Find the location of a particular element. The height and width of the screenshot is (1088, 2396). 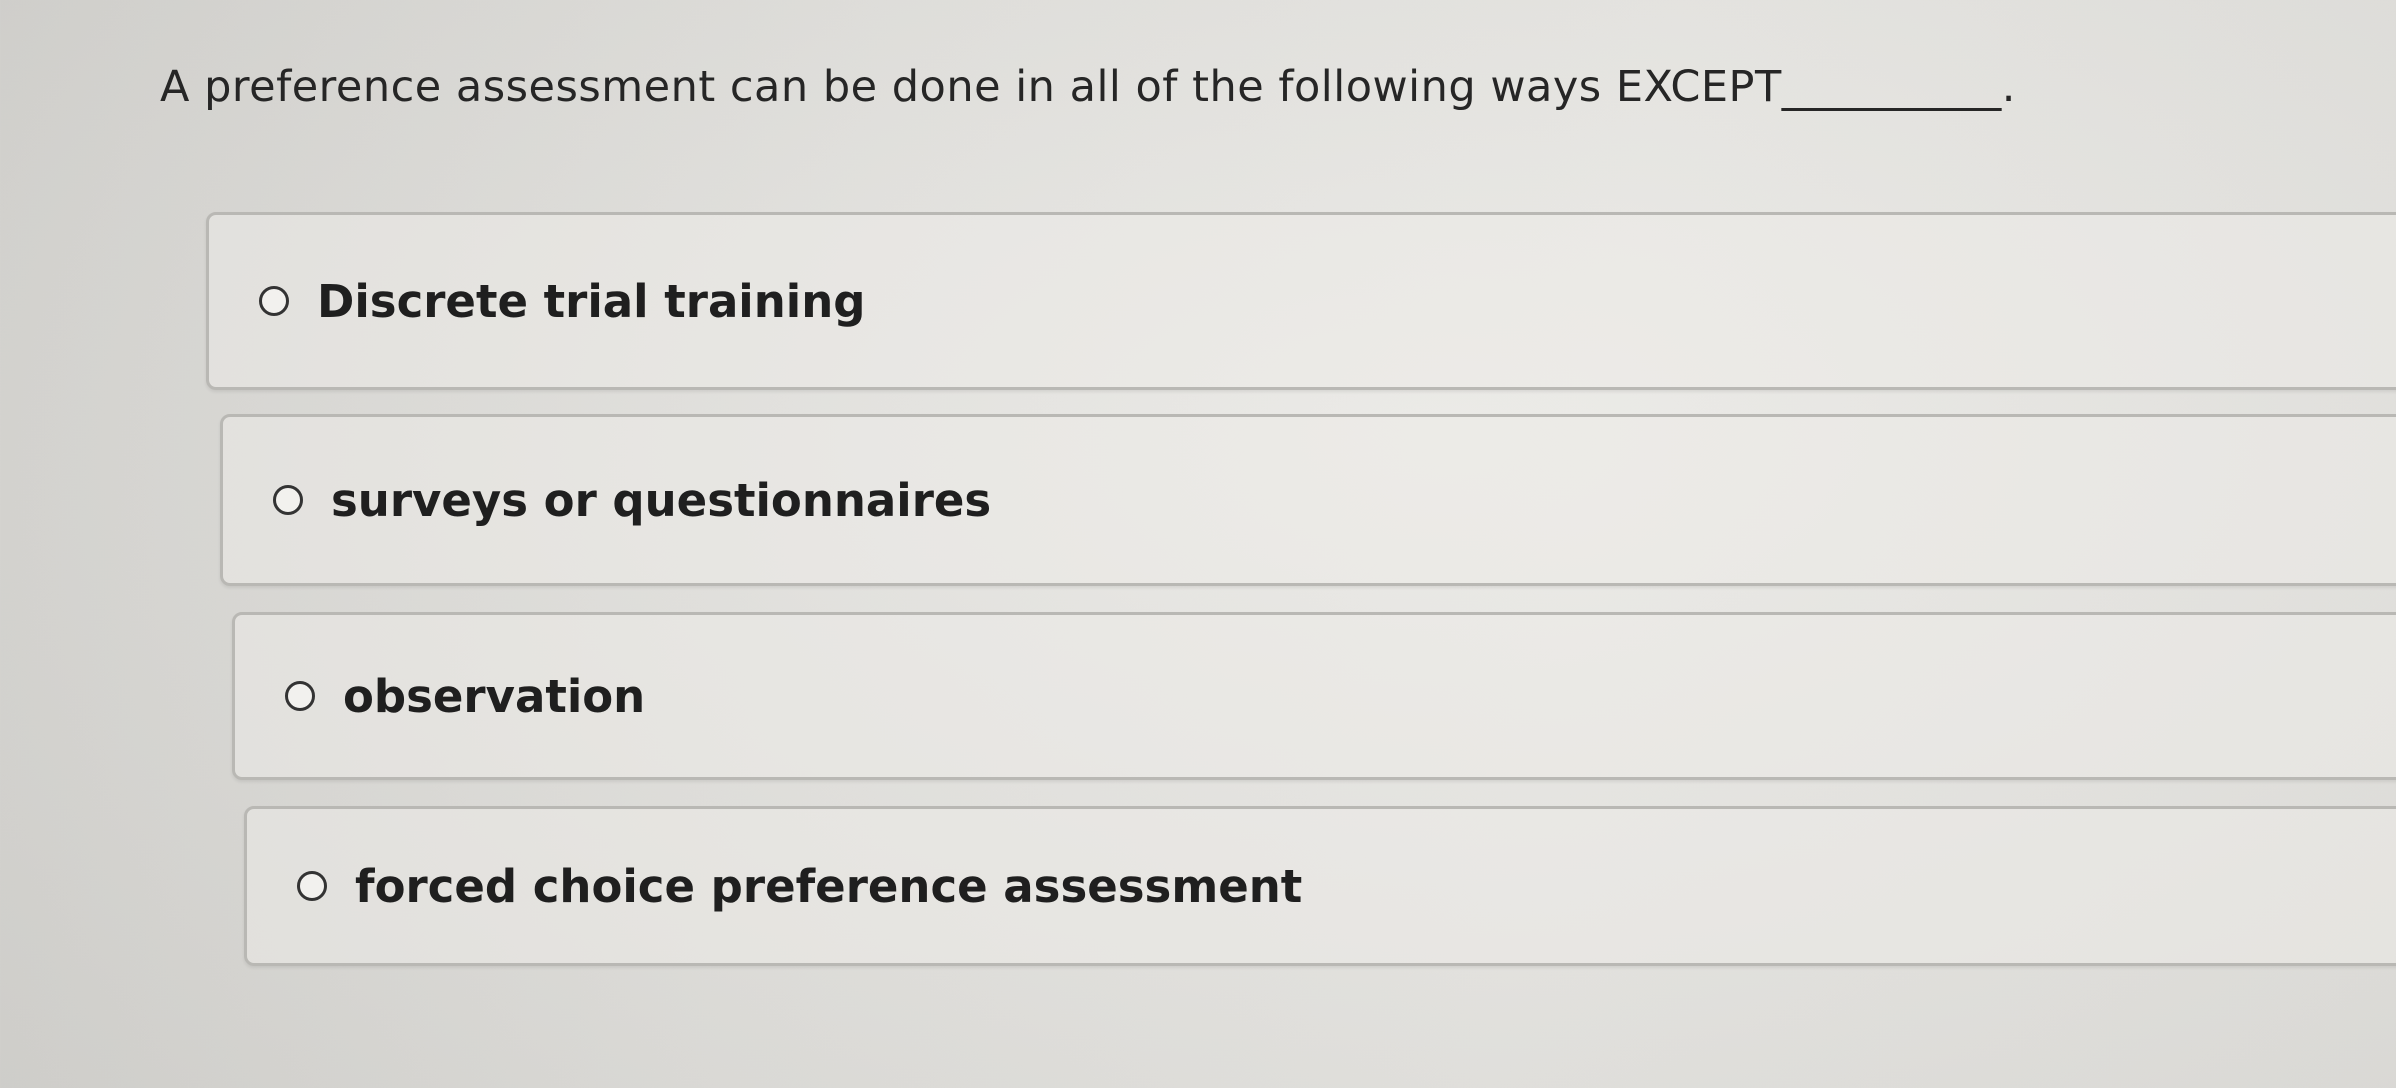

answer-option-label: observation is located at coordinates (494, 696).